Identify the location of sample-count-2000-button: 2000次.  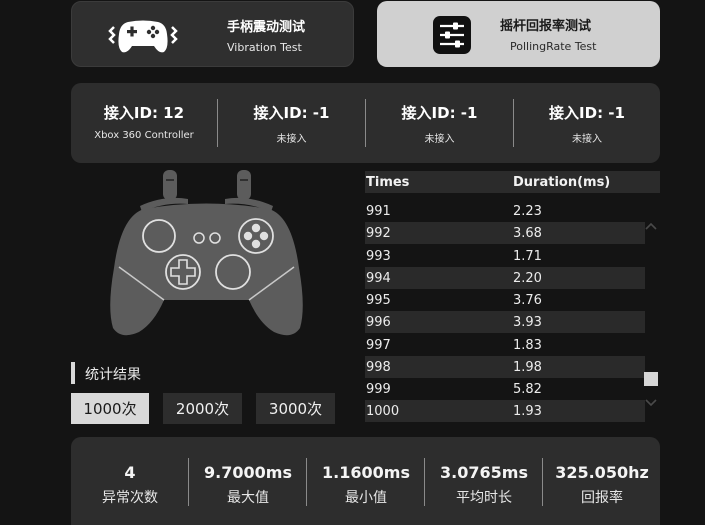
(202, 408).